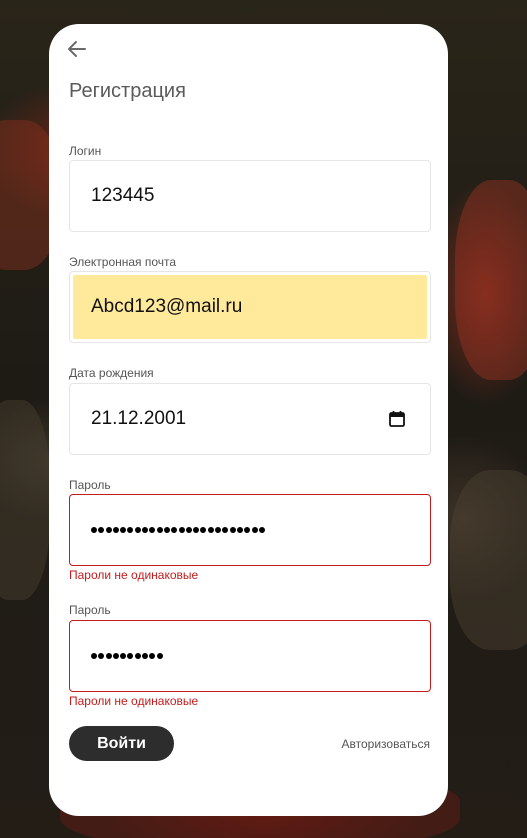  I want to click on birthdate-value: 21.12.2001, so click(139, 418).